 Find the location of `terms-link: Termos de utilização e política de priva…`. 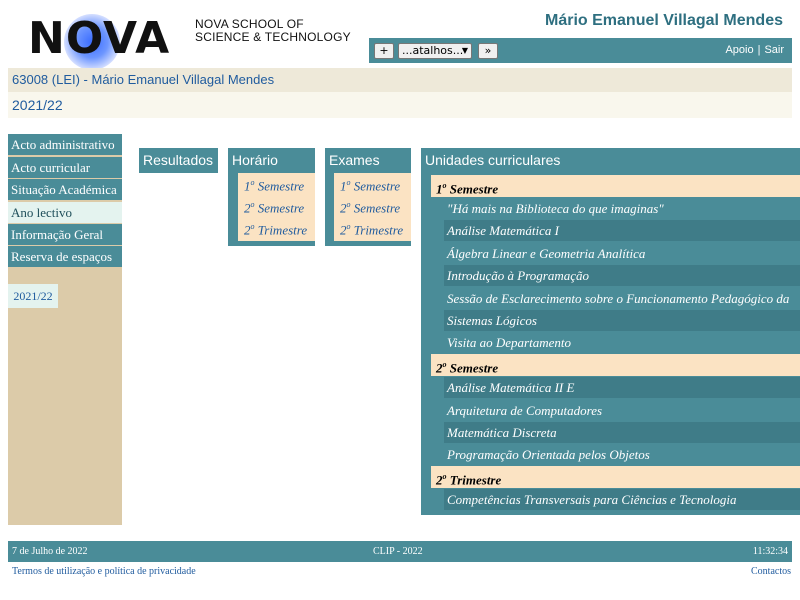

terms-link: Termos de utilização e política de priva… is located at coordinates (104, 571).